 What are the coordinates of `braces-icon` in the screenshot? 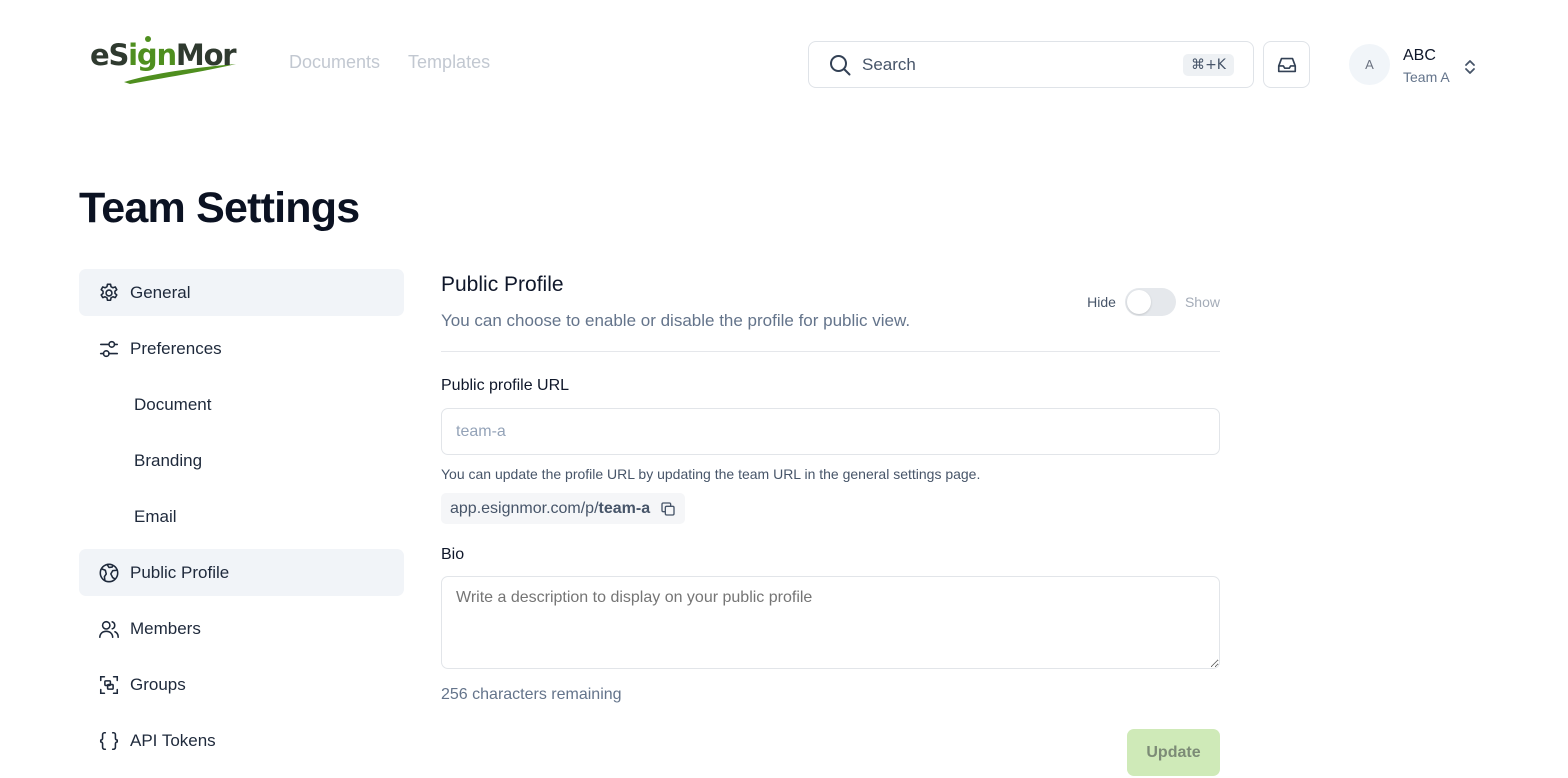 It's located at (109, 741).